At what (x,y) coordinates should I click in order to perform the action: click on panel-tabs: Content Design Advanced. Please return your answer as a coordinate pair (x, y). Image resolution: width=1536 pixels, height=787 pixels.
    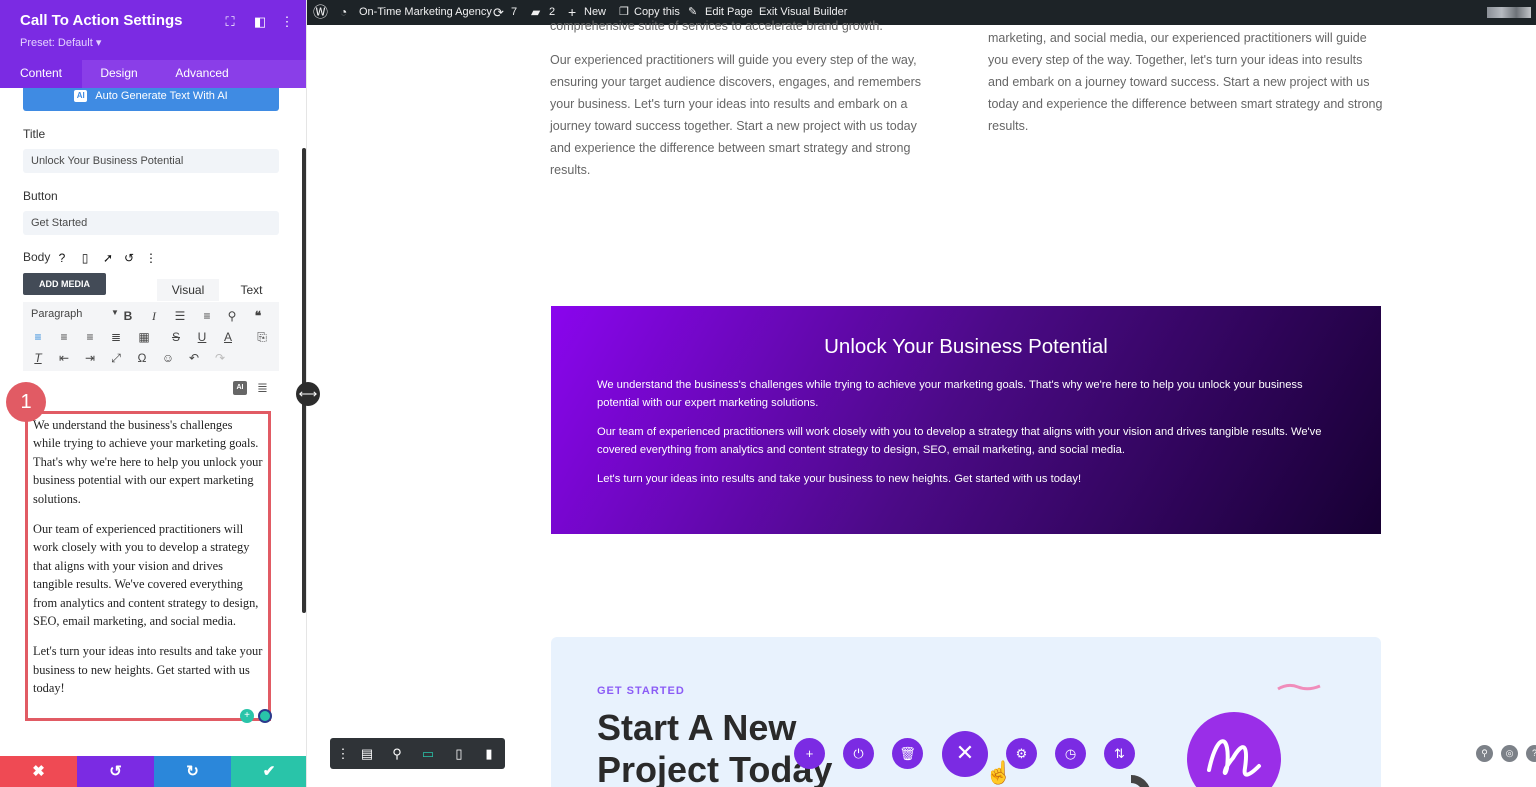
    Looking at the image, I should click on (153, 74).